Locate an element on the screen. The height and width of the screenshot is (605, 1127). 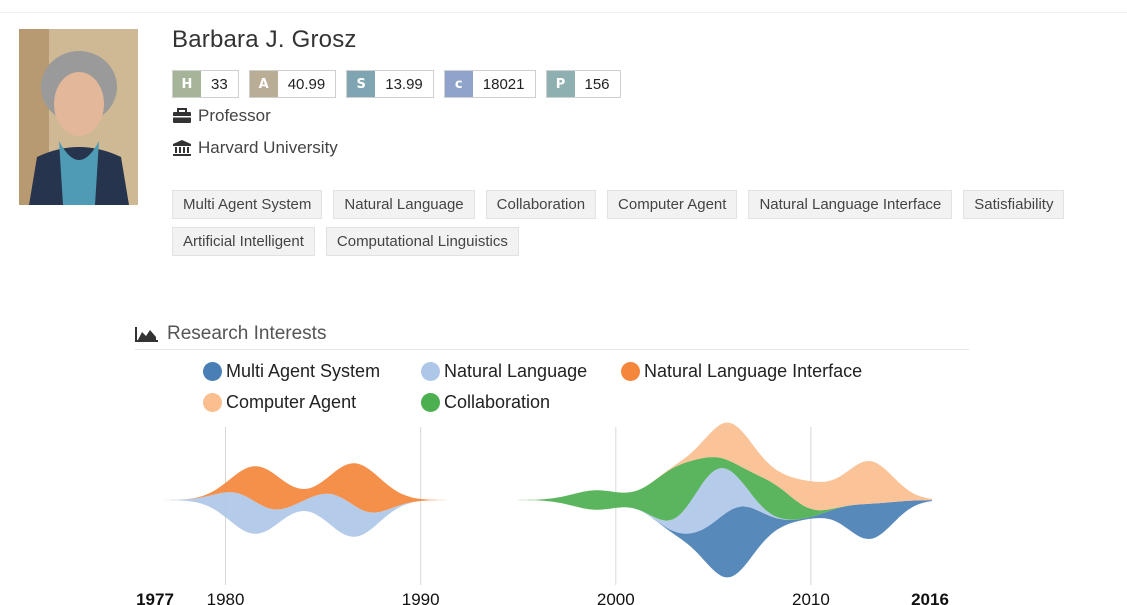
x-tick-label: 1990 is located at coordinates (421, 597).